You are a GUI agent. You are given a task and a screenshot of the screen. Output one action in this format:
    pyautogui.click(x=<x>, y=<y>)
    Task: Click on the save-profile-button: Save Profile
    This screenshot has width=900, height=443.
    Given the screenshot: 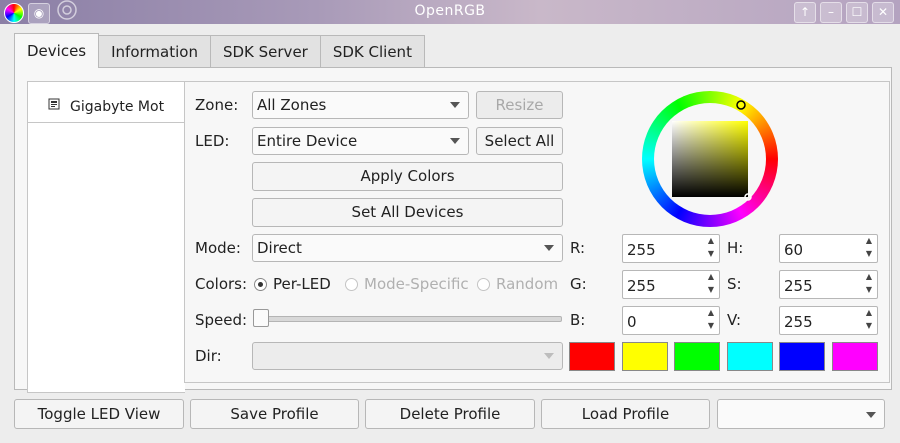 What is the action you would take?
    pyautogui.click(x=274, y=414)
    